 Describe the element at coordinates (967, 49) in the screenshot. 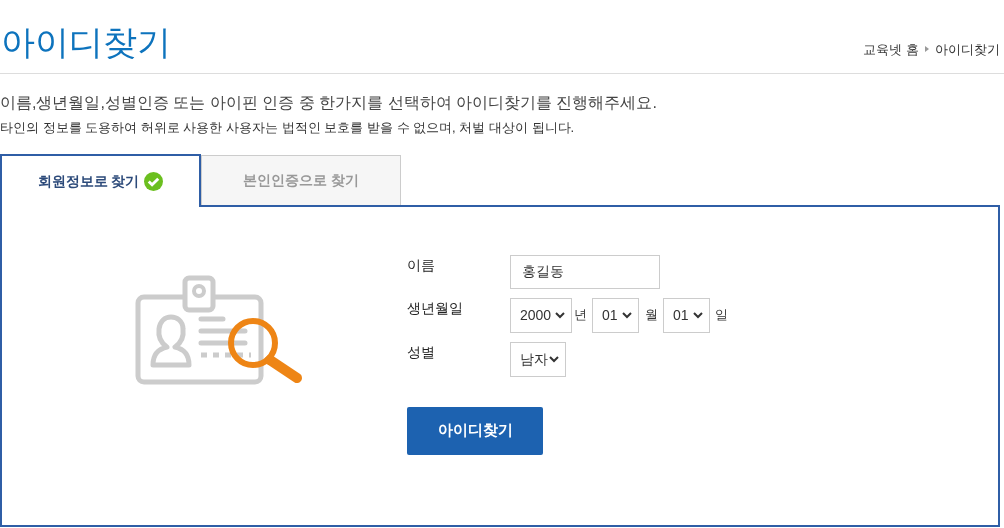

I see `breadcrumb-link: 아이디찾기` at that location.